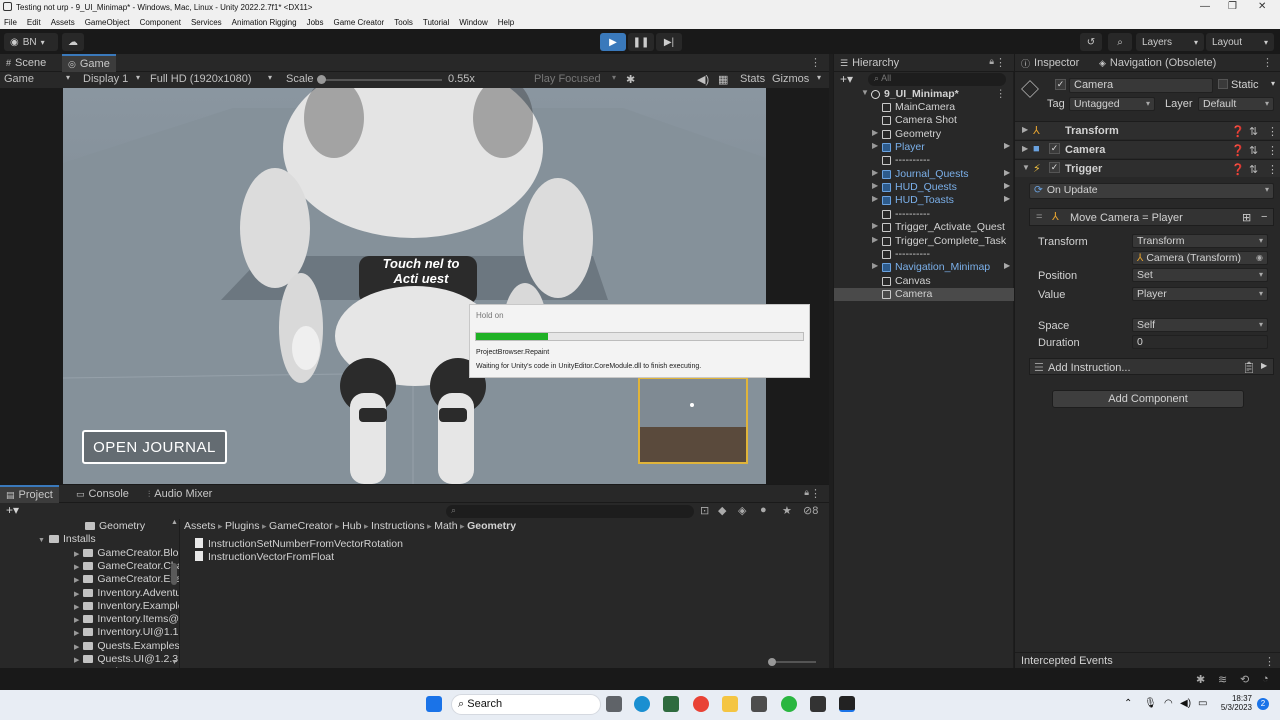 Image resolution: width=1280 pixels, height=720 pixels. What do you see at coordinates (1200, 258) in the screenshot?
I see `transform-object-field: ⅄ Camera (Transform) ◉` at bounding box center [1200, 258].